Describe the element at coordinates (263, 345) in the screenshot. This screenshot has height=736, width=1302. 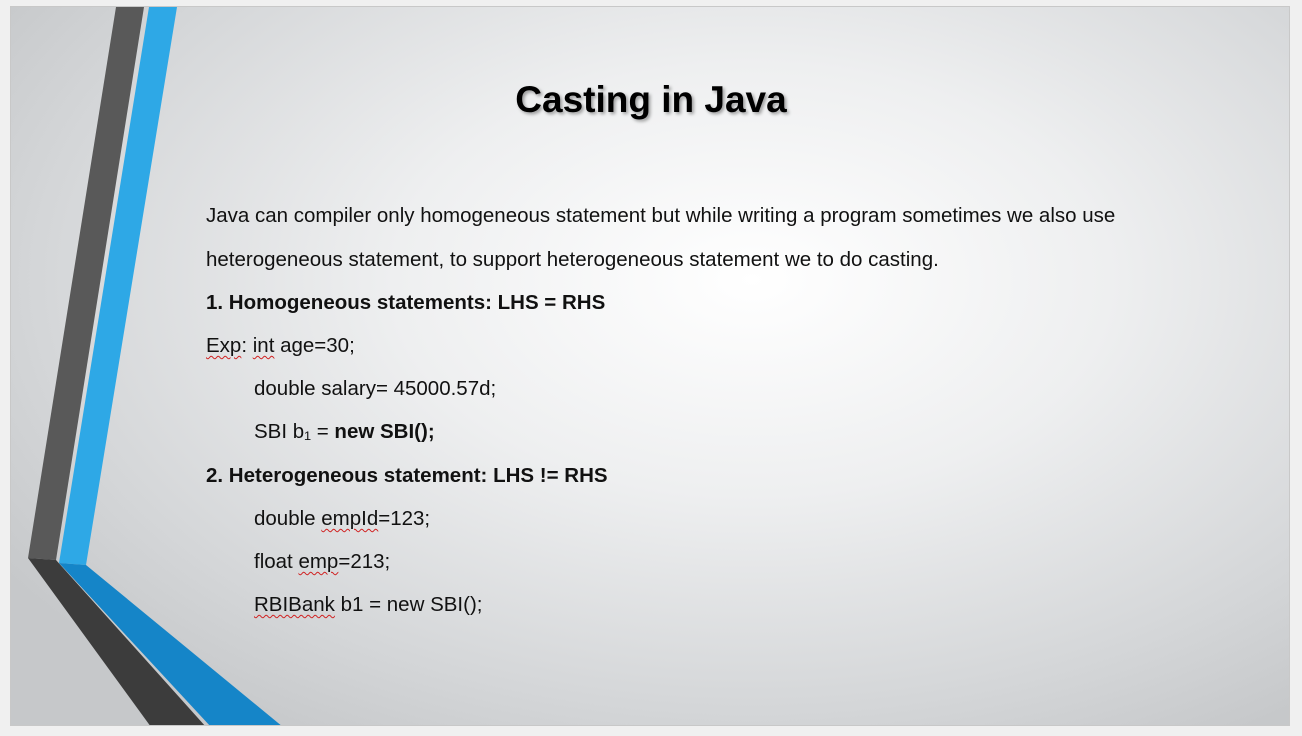
I see `int-keyword: int` at that location.